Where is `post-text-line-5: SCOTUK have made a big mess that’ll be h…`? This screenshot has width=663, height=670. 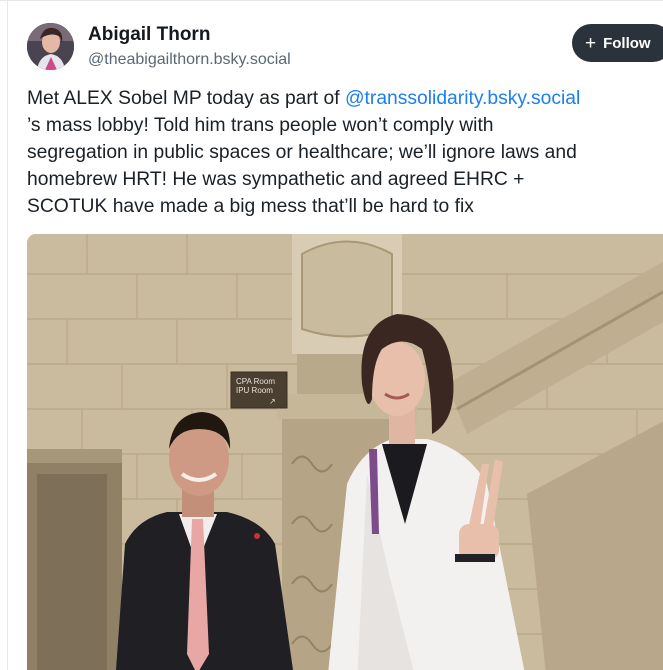
post-text-line-5: SCOTUK have made a big mess that’ll be h… is located at coordinates (250, 206).